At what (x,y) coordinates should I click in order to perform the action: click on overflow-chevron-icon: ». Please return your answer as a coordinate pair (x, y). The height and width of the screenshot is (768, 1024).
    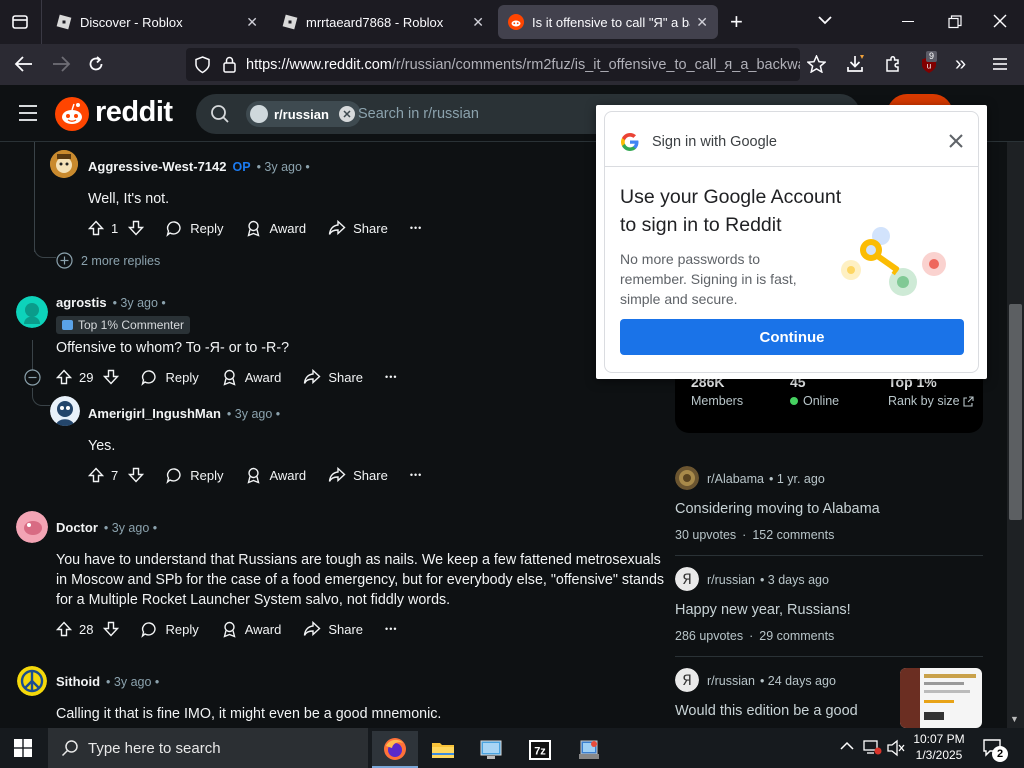
    Looking at the image, I should click on (960, 64).